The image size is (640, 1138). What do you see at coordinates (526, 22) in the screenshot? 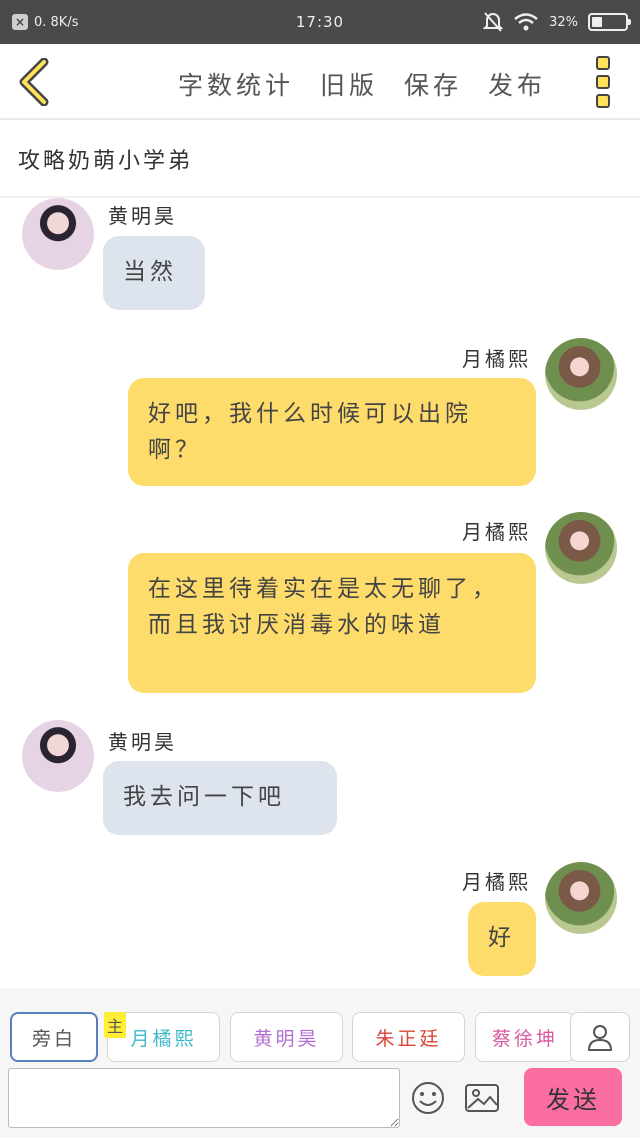
I see `wifi-icon` at bounding box center [526, 22].